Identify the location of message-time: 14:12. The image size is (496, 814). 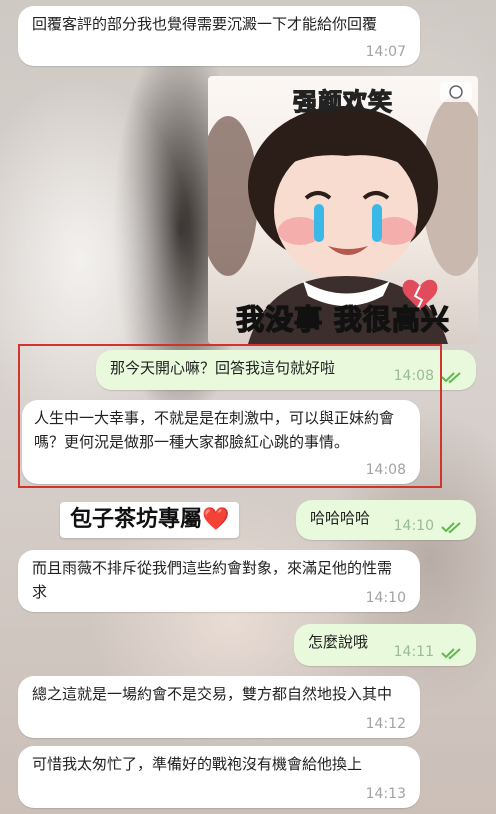
(385, 724).